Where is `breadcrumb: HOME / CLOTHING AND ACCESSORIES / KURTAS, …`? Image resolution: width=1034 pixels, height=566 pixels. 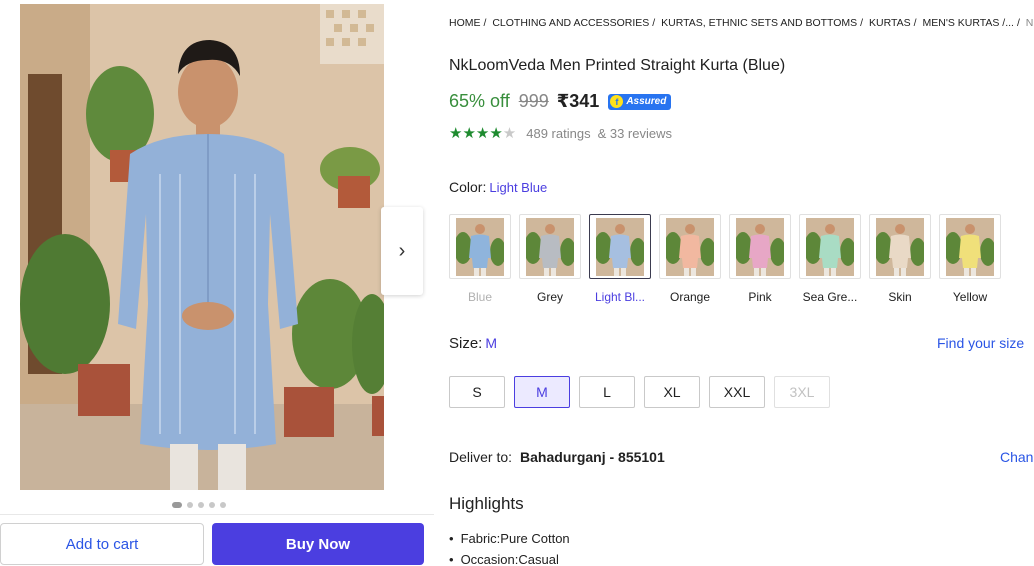
breadcrumb: HOME / CLOTHING AND ACCESSORIES / KURTAS, … is located at coordinates (741, 23).